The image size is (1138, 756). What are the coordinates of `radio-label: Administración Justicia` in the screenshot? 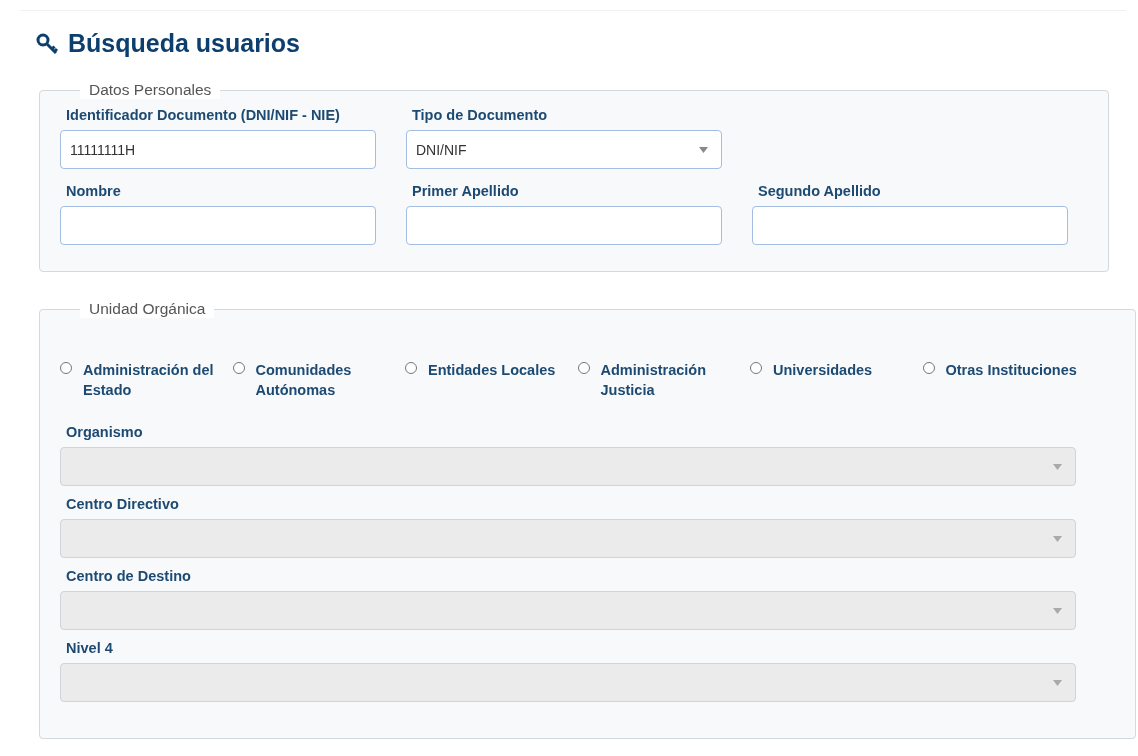 It's located at (670, 380).